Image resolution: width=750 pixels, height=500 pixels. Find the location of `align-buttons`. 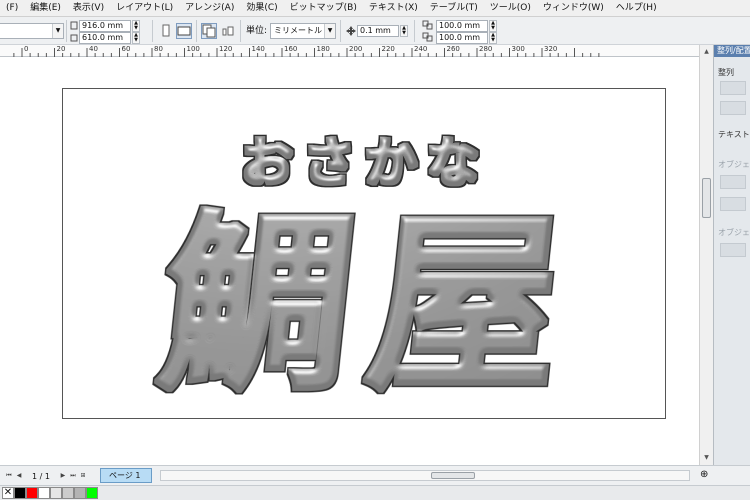

align-buttons is located at coordinates (733, 88).